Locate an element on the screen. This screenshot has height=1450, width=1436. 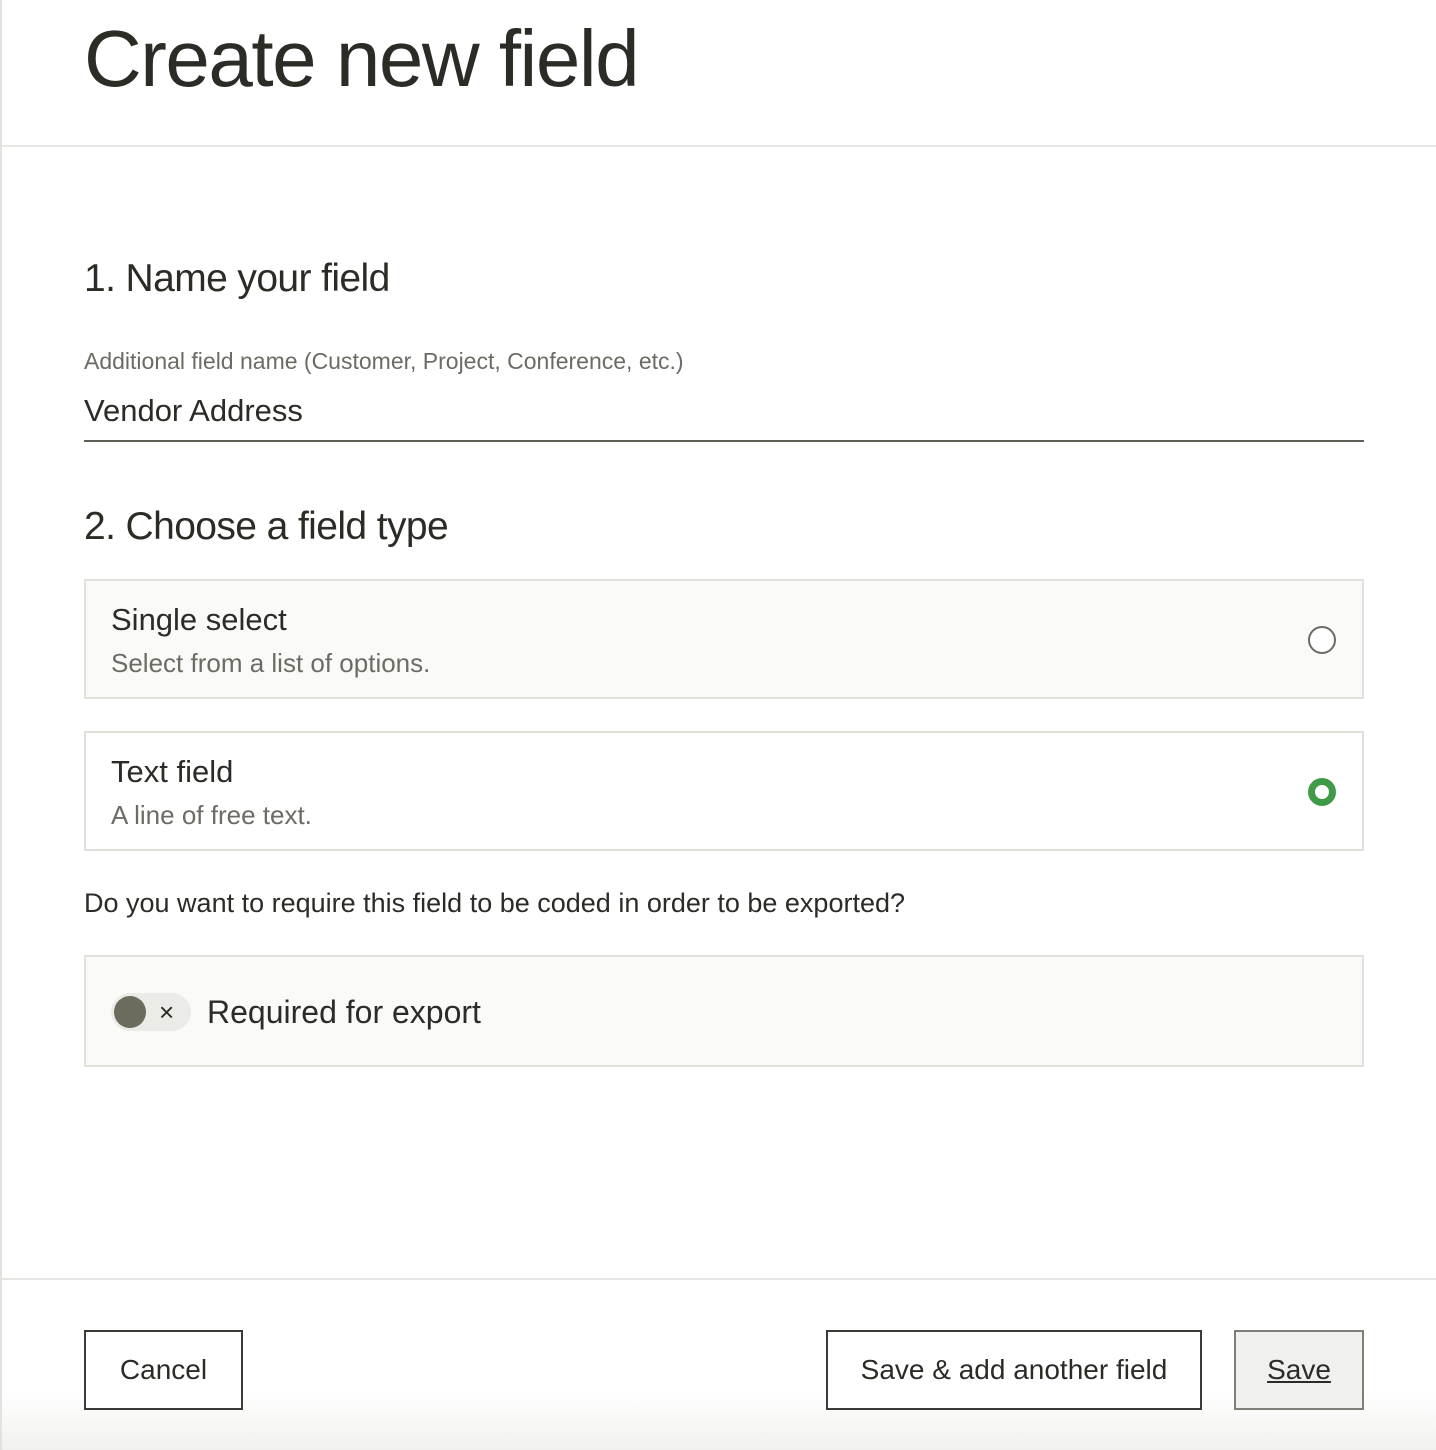
toggle-label: Required for export is located at coordinates (344, 1012).